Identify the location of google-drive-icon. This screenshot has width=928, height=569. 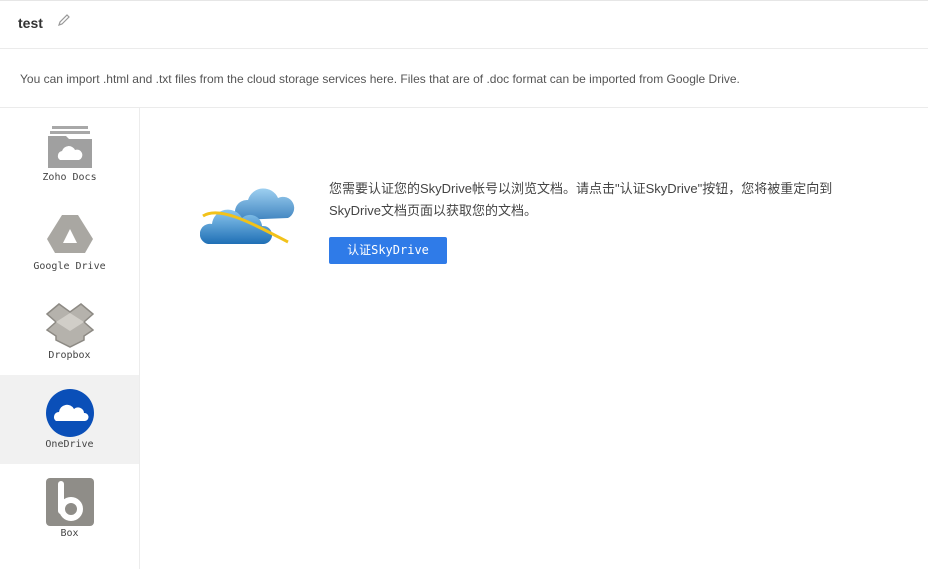
(70, 234).